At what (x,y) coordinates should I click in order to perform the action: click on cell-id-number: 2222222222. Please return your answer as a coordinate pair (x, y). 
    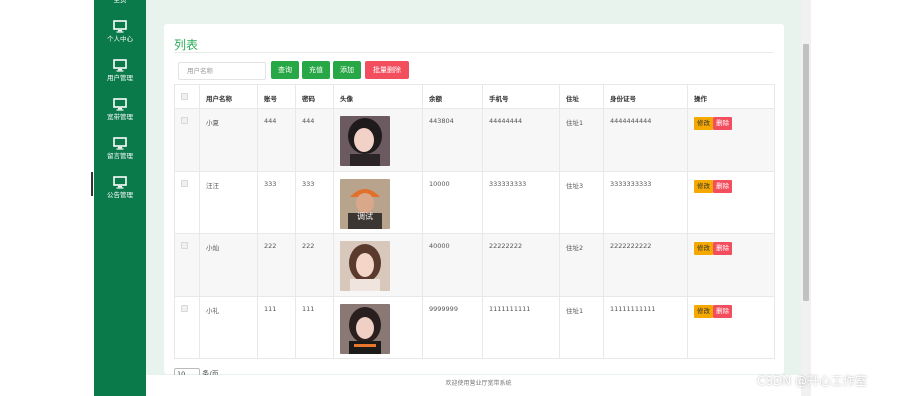
    Looking at the image, I should click on (645, 265).